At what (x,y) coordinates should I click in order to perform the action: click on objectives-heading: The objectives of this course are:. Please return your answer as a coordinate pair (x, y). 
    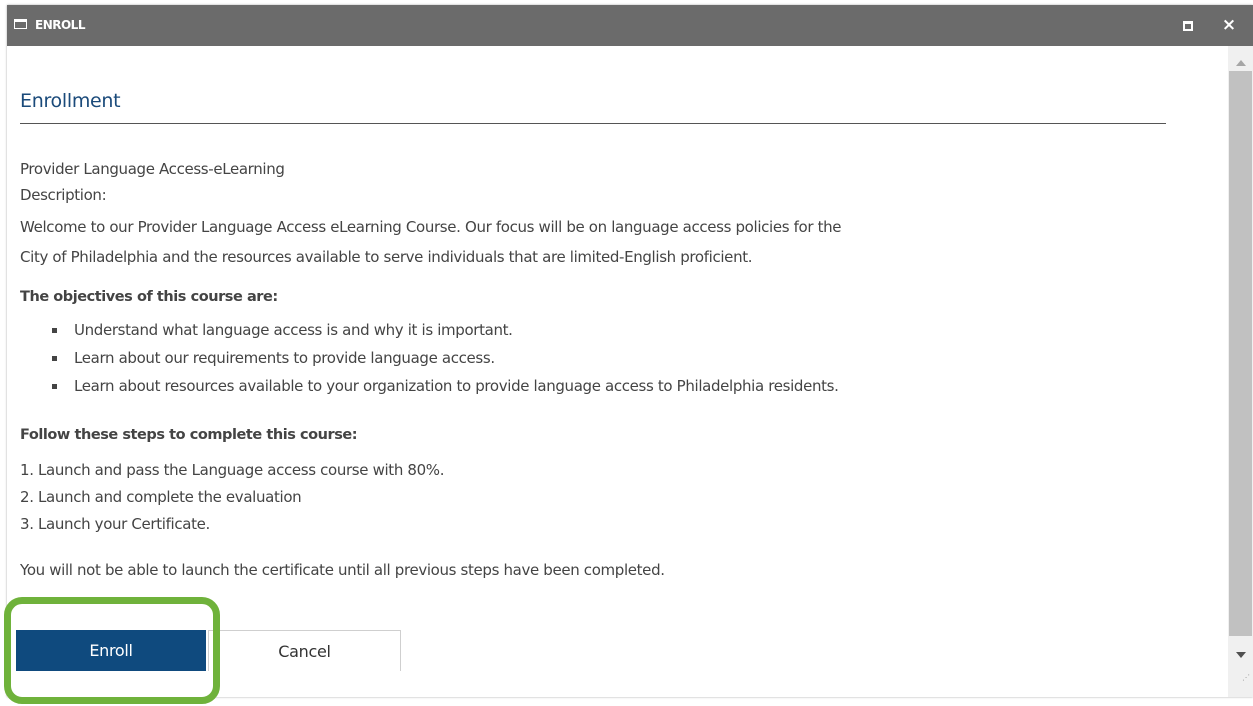
    Looking at the image, I should click on (149, 297).